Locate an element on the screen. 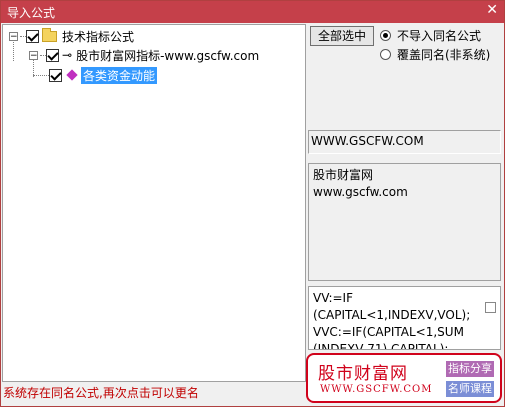  radio-skip-duplicates is located at coordinates (385, 35).